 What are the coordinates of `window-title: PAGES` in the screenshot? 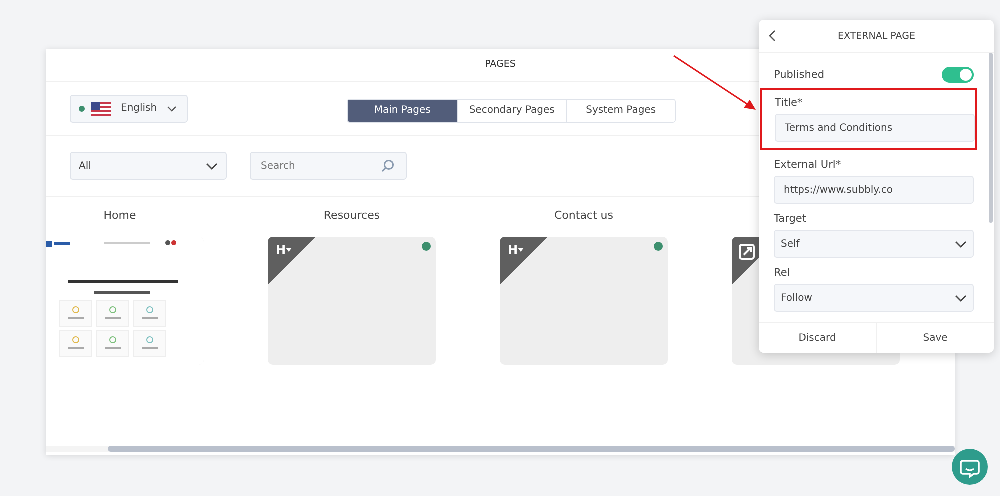 It's located at (500, 65).